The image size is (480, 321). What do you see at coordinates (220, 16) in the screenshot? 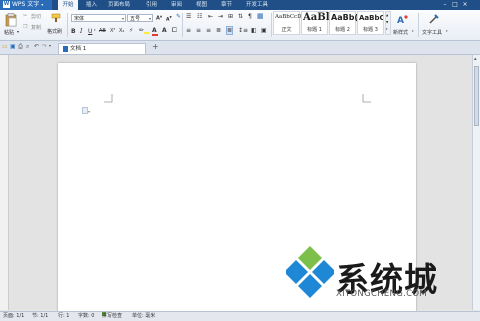
I see `increase-indent-icon: ⇥` at bounding box center [220, 16].